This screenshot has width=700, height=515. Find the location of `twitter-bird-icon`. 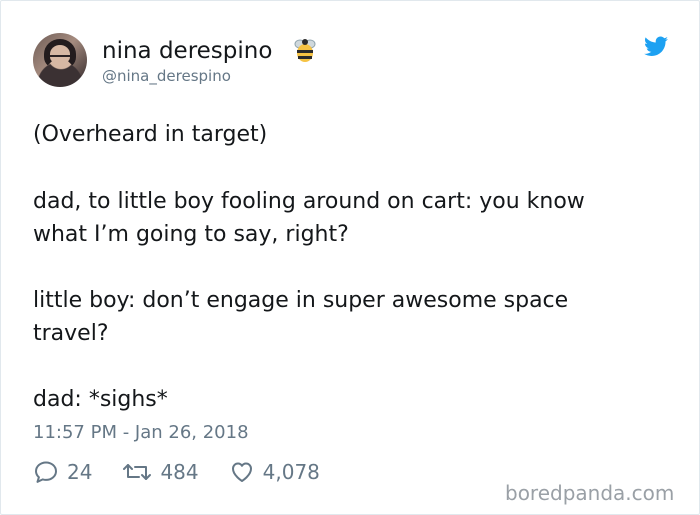

twitter-bird-icon is located at coordinates (656, 46).